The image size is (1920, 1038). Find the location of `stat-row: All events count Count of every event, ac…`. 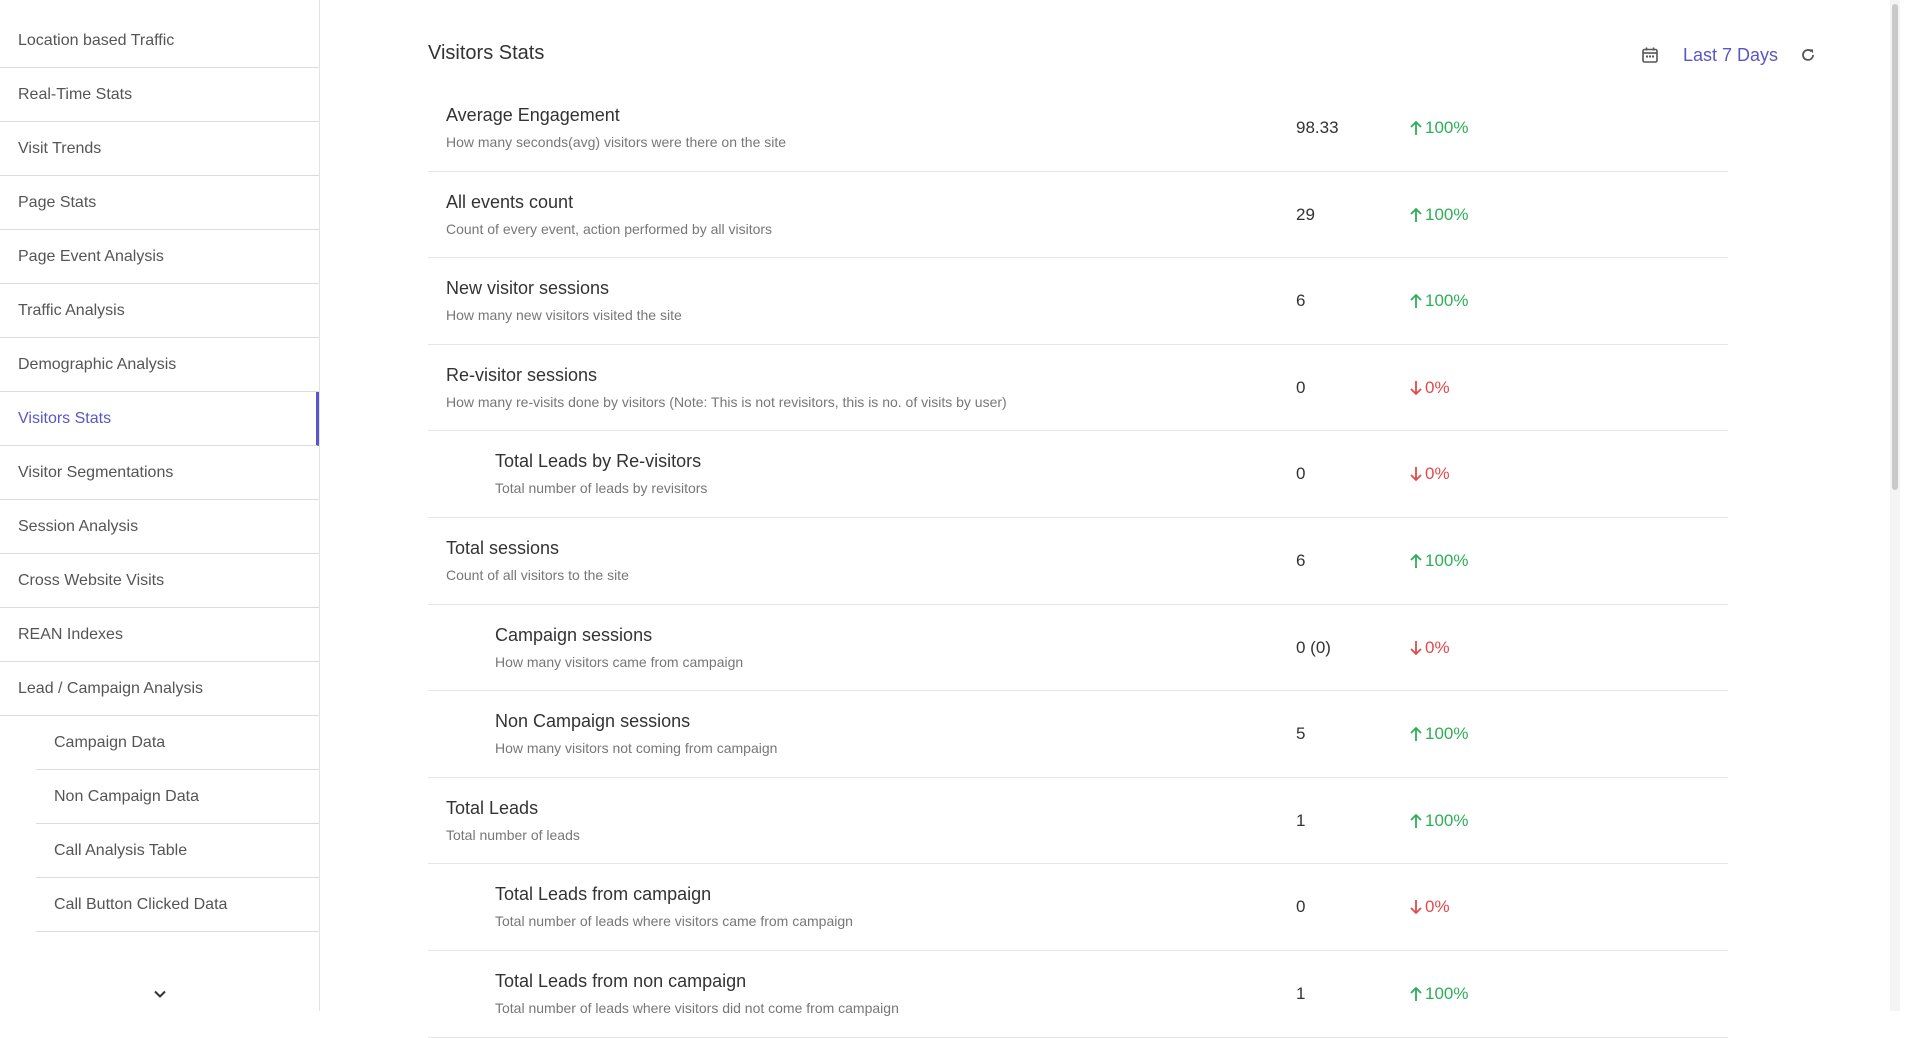

stat-row: All events count Count of every event, ac… is located at coordinates (1078, 215).